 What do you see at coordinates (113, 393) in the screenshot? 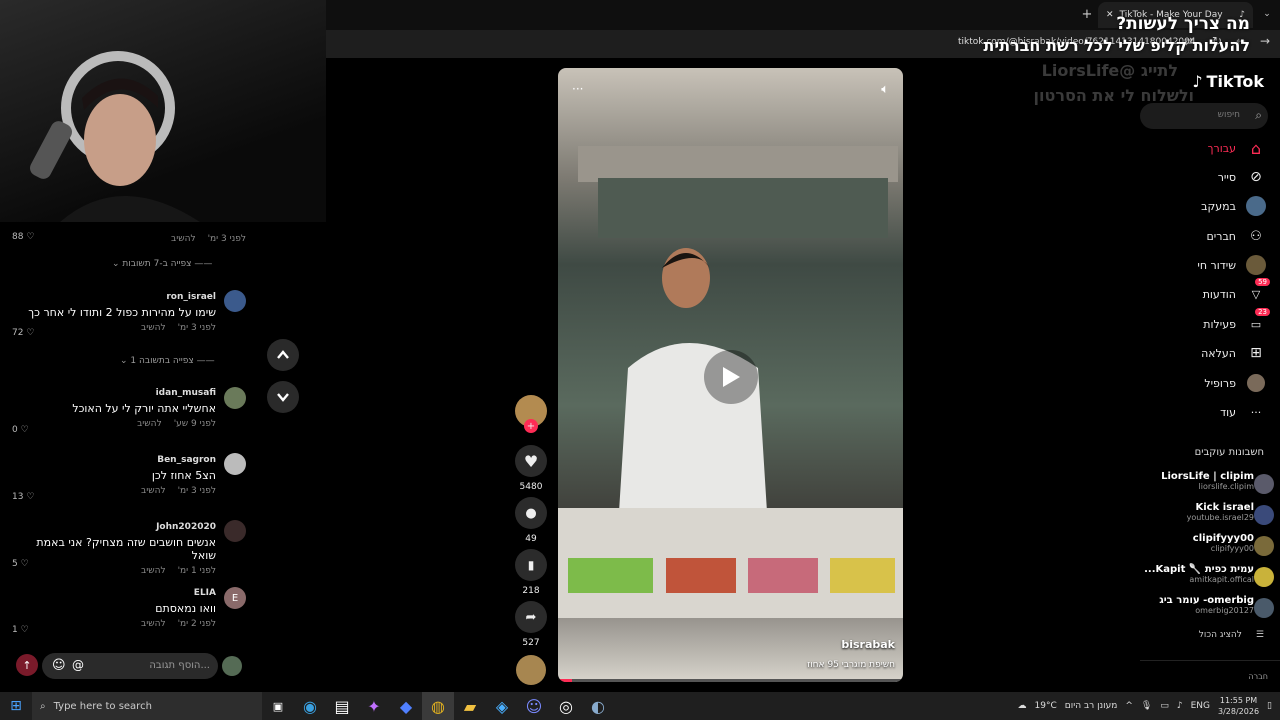
I see `comment-username: idan_musafi` at bounding box center [113, 393].